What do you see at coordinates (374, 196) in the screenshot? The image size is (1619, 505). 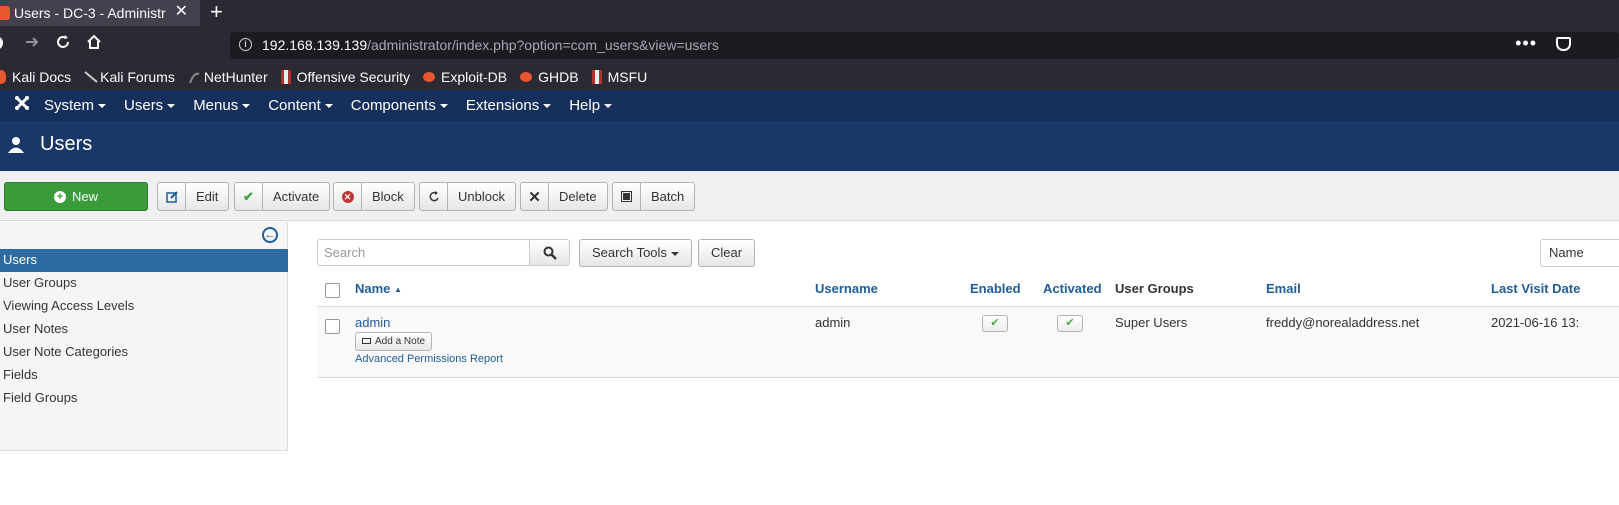 I see `block-button: ✕ Block` at bounding box center [374, 196].